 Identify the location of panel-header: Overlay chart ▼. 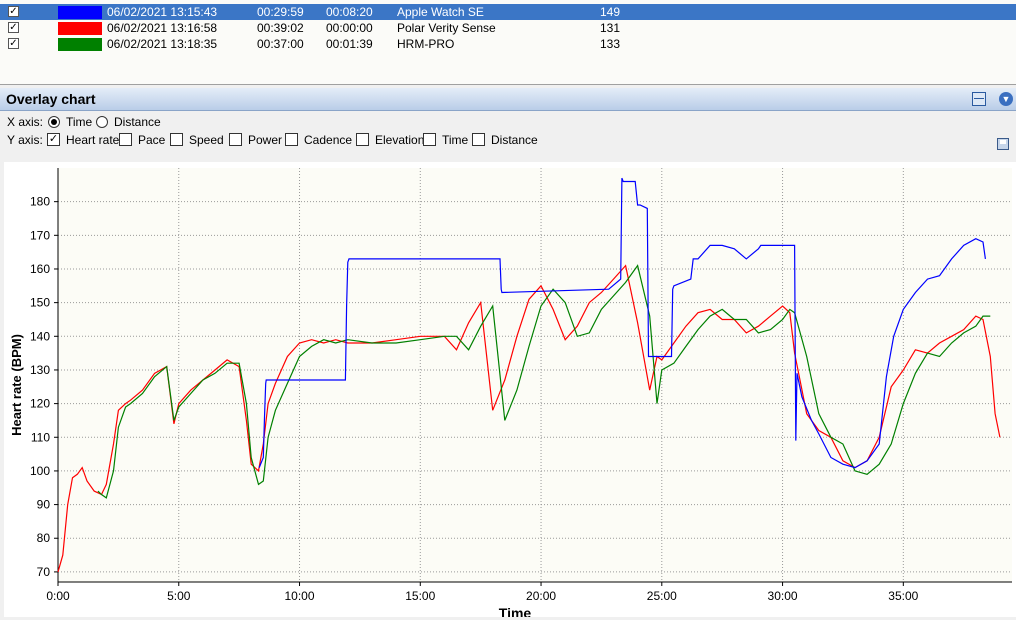
(508, 99).